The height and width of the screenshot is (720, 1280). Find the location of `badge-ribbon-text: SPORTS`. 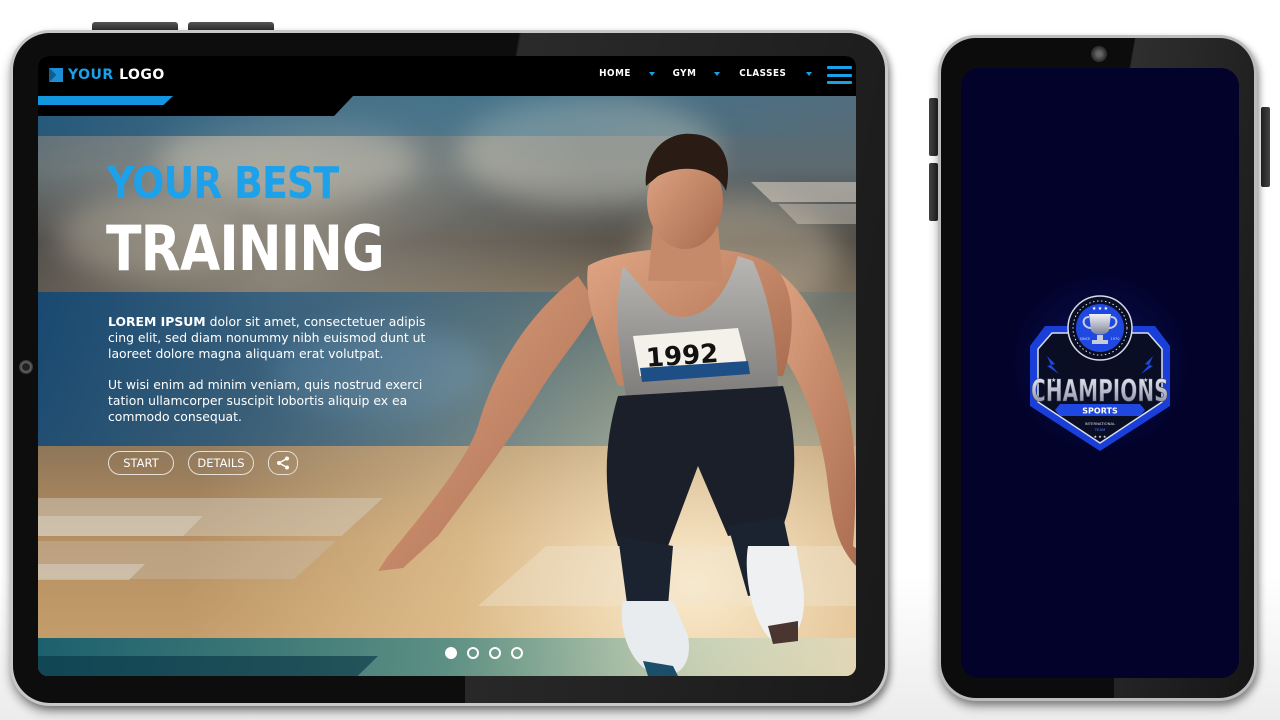

badge-ribbon-text: SPORTS is located at coordinates (1100, 411).